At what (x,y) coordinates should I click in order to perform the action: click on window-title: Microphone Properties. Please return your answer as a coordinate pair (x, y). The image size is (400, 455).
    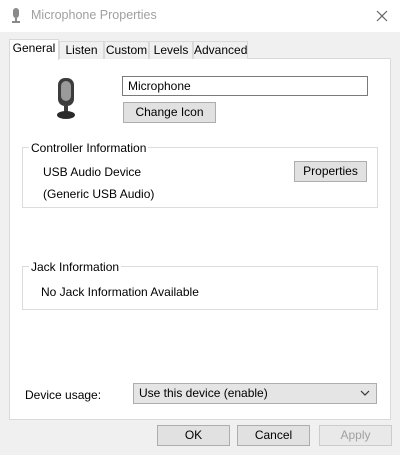
    Looking at the image, I should click on (94, 15).